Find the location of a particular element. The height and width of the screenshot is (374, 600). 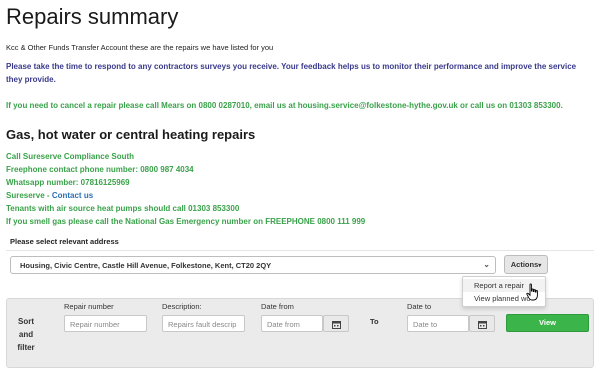

page-title: Repairs summary is located at coordinates (92, 16).